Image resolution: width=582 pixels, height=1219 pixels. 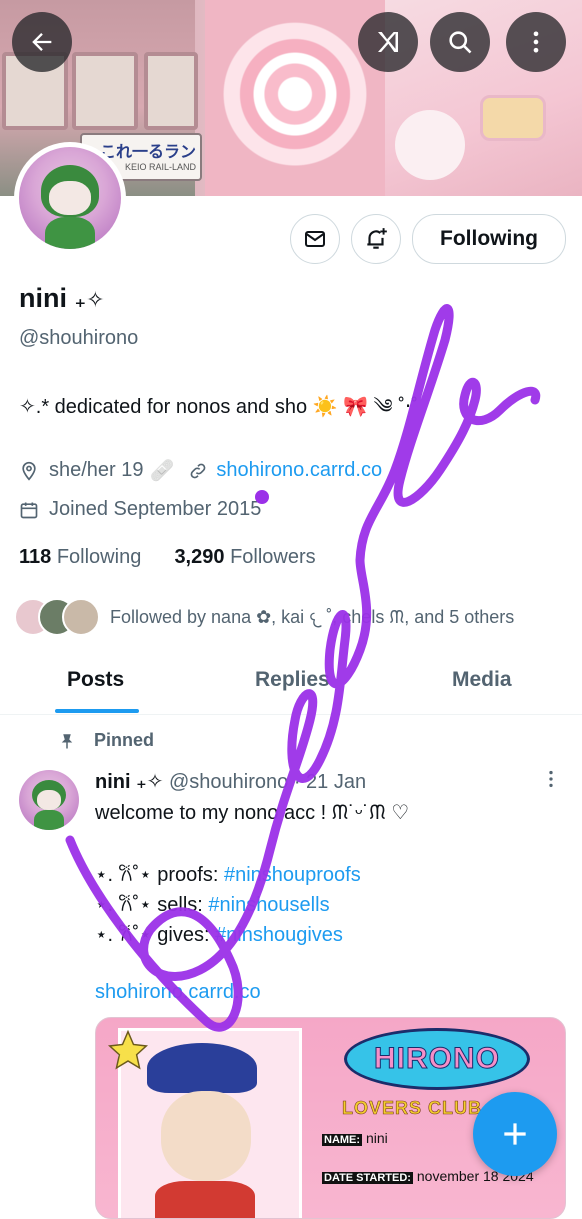 I want to click on post-list-item: ⋆. 𐙚˚⋆ sells: #ninshousells, so click(x=212, y=903).